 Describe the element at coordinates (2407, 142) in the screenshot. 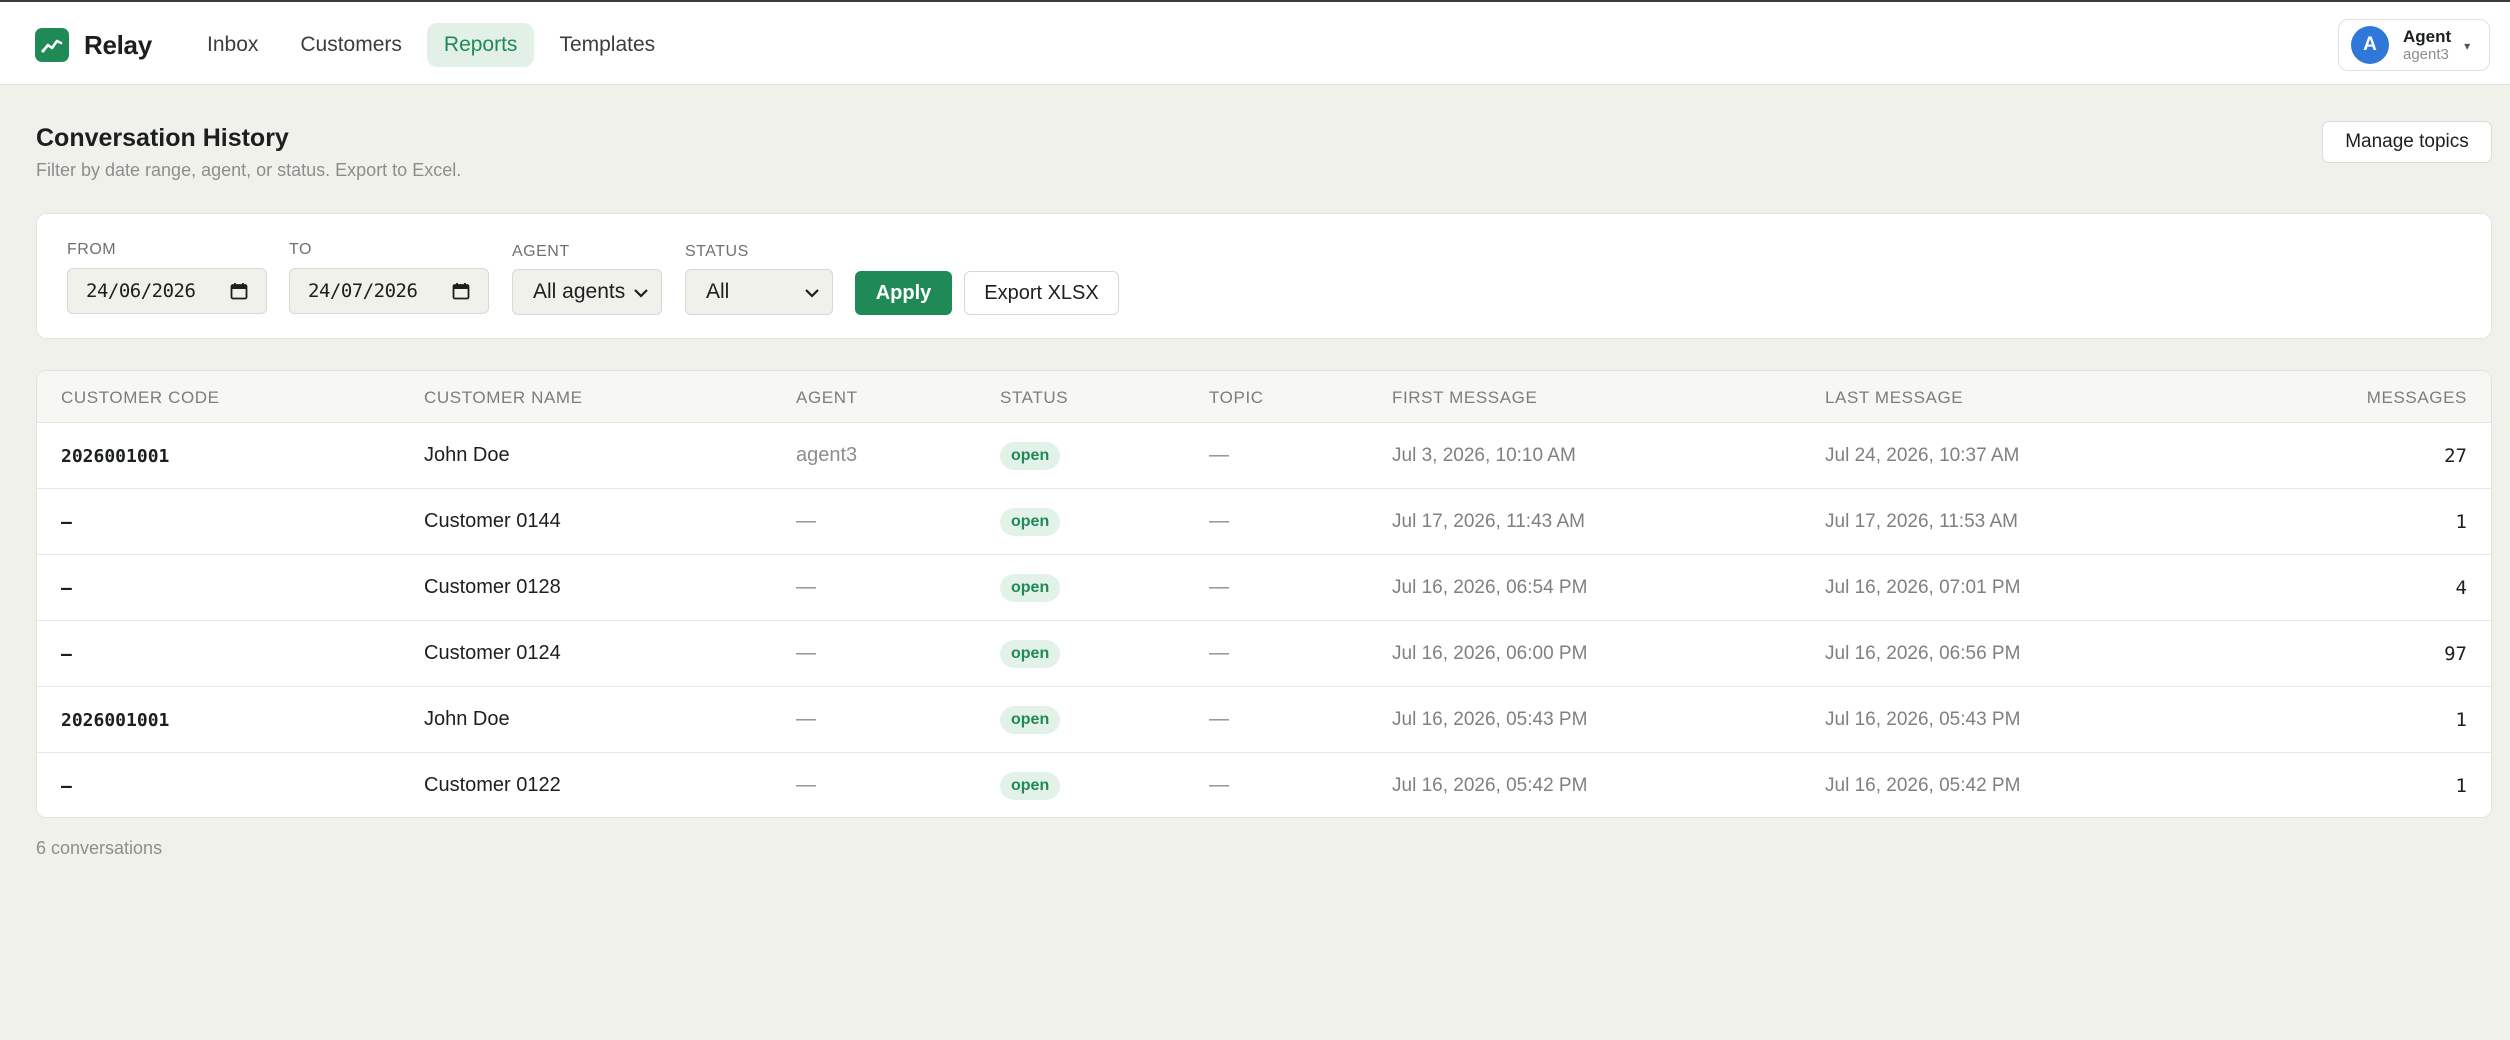

I see `manage-topics-button: Manage topics` at that location.